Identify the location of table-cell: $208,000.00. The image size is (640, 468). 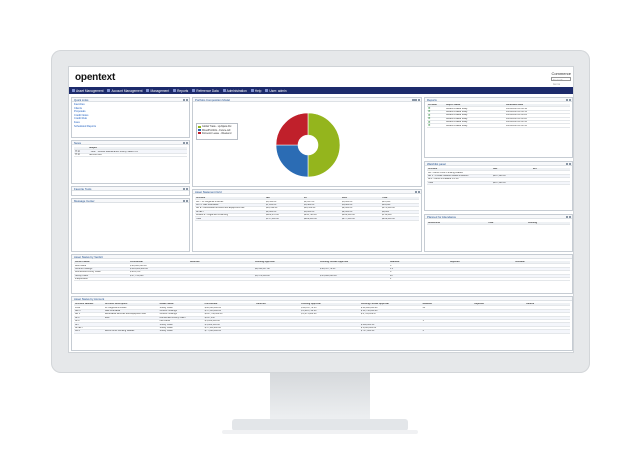
(310, 218).